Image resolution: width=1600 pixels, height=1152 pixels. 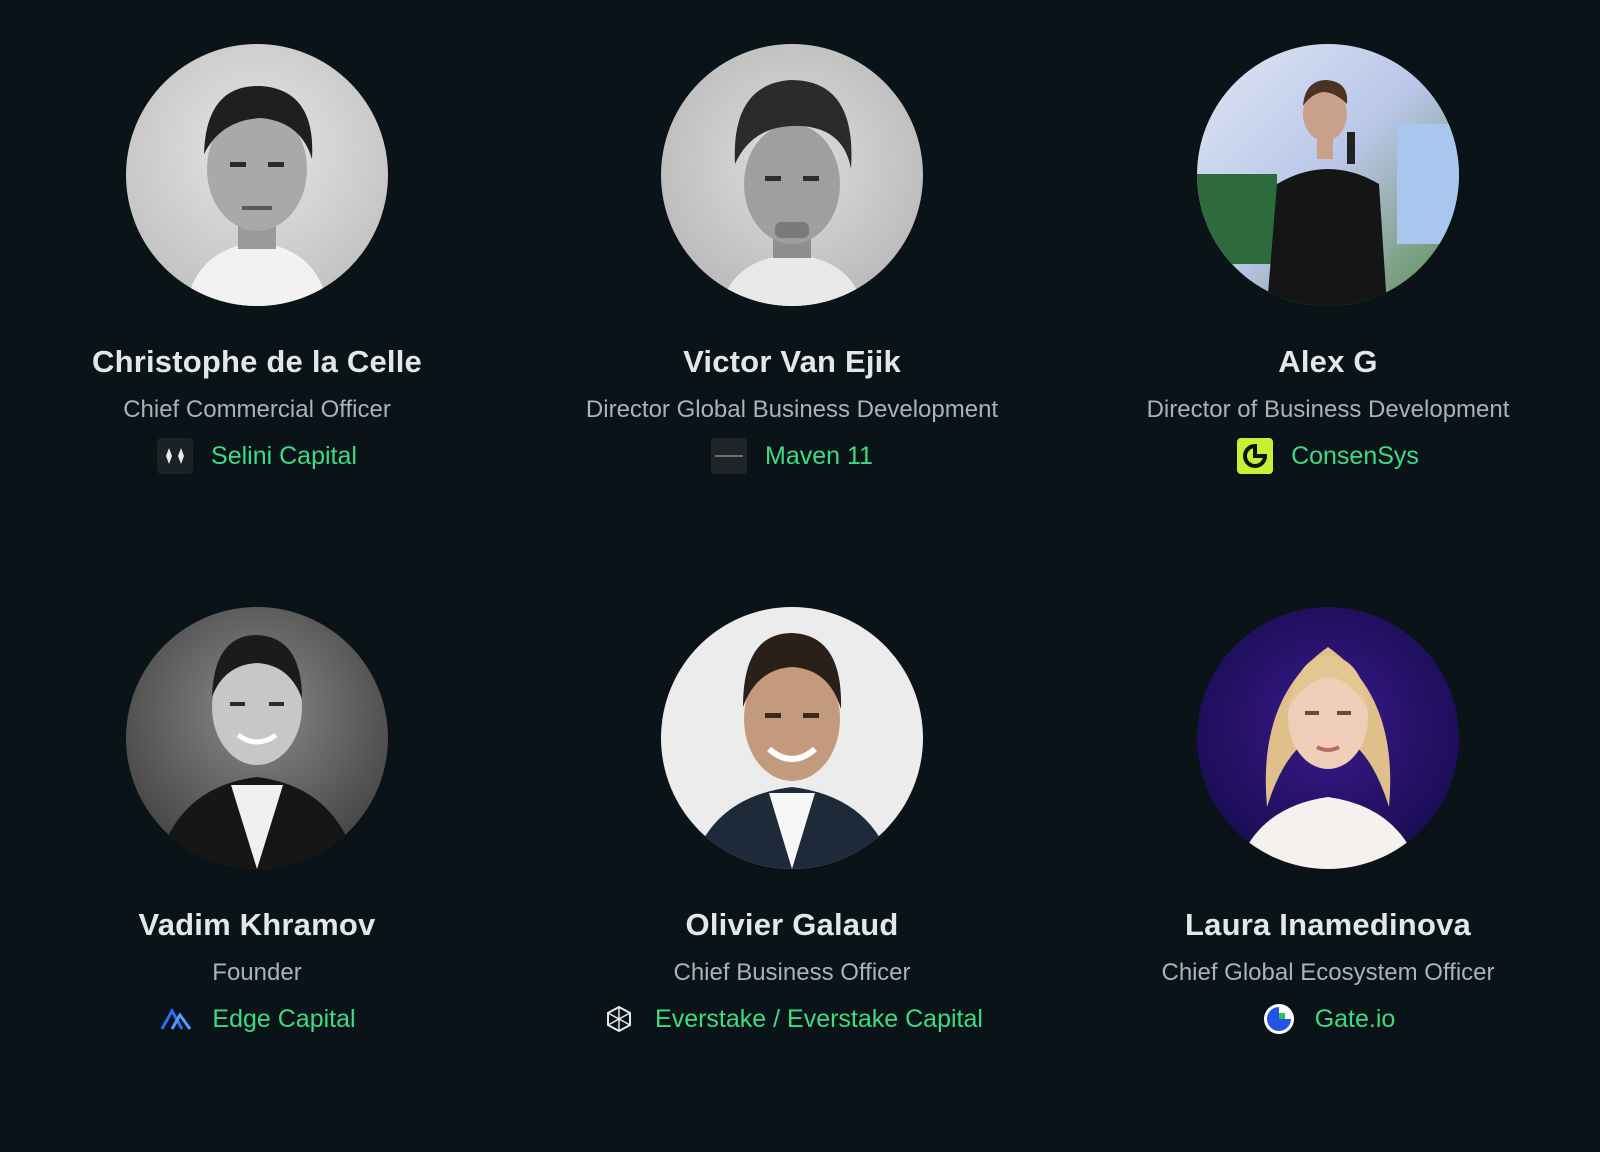 What do you see at coordinates (1328, 924) in the screenshot?
I see `speaker-name: Laura Inamedinova` at bounding box center [1328, 924].